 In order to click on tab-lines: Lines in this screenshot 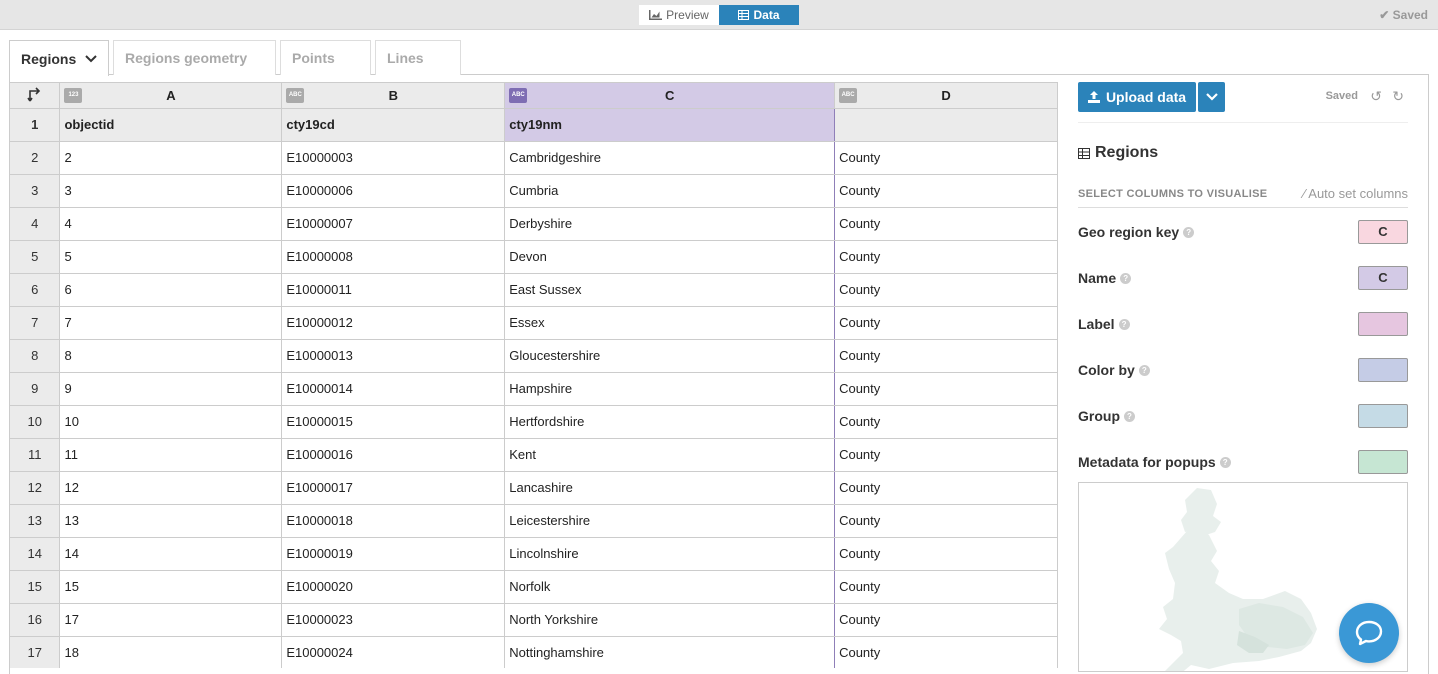, I will do `click(418, 57)`.